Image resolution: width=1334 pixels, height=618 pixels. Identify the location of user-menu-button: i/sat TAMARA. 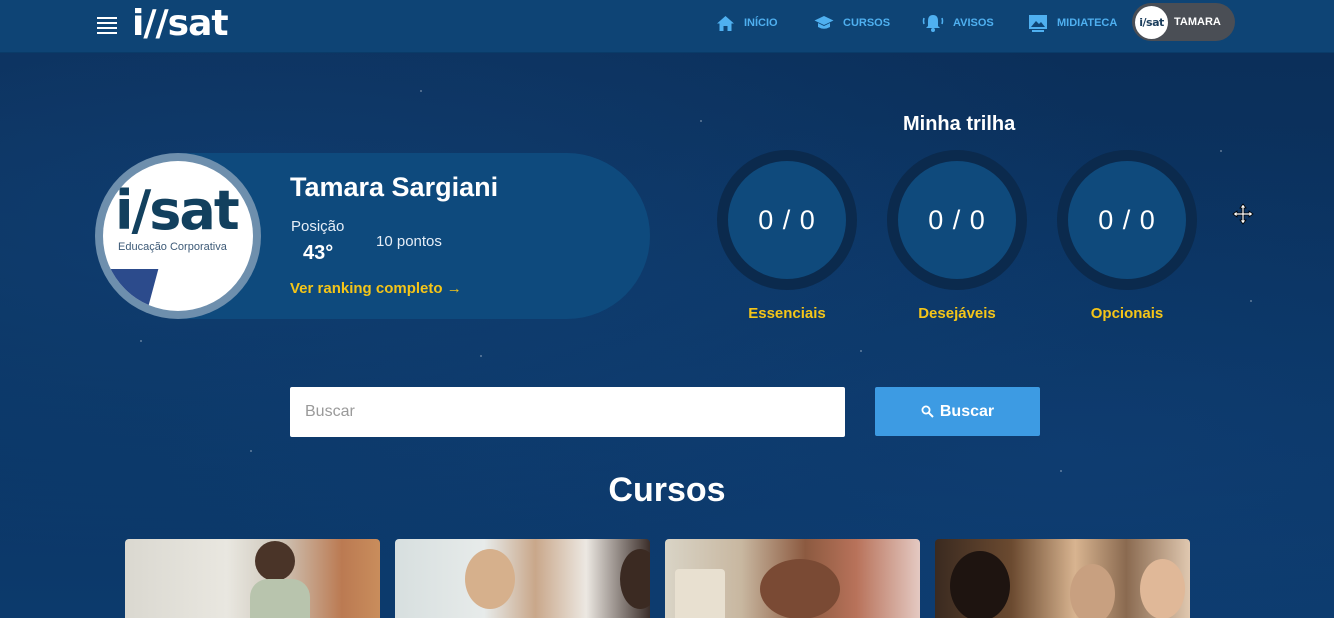
(1183, 22).